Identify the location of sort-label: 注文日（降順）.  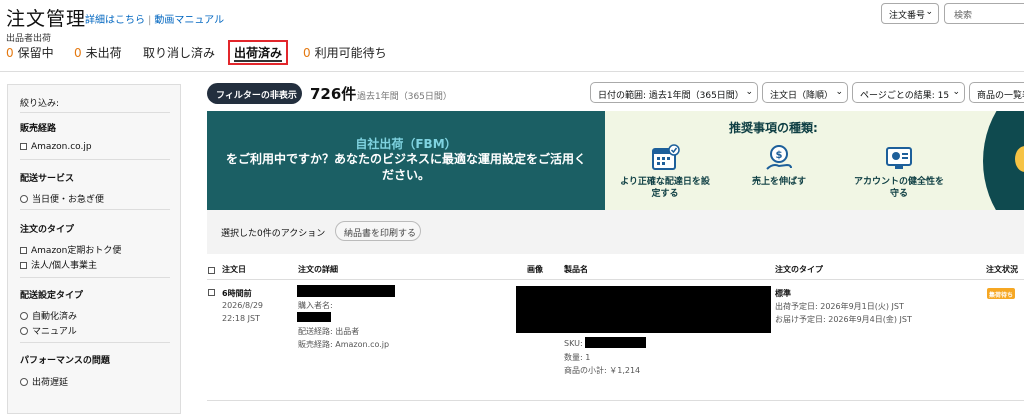
(802, 96).